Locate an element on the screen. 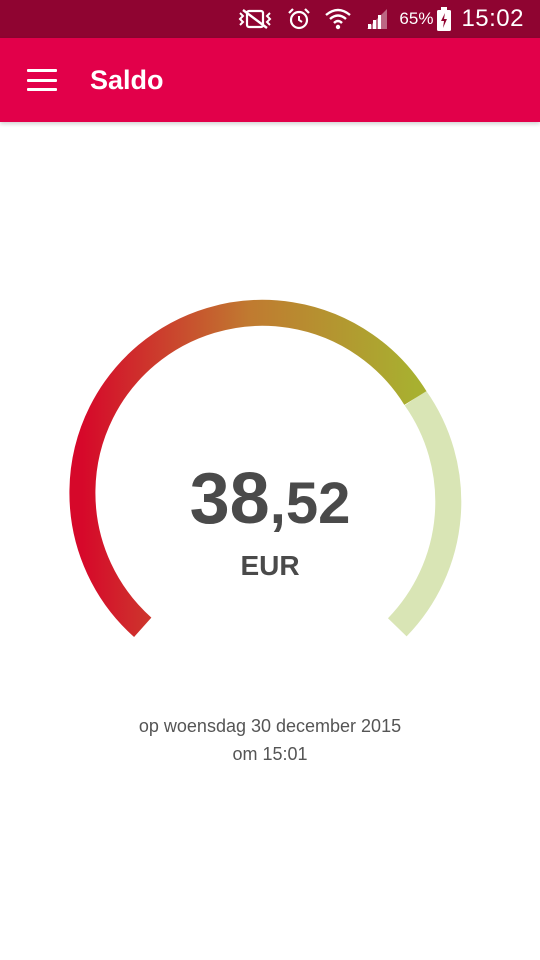  battery-charging-icon is located at coordinates (444, 19).